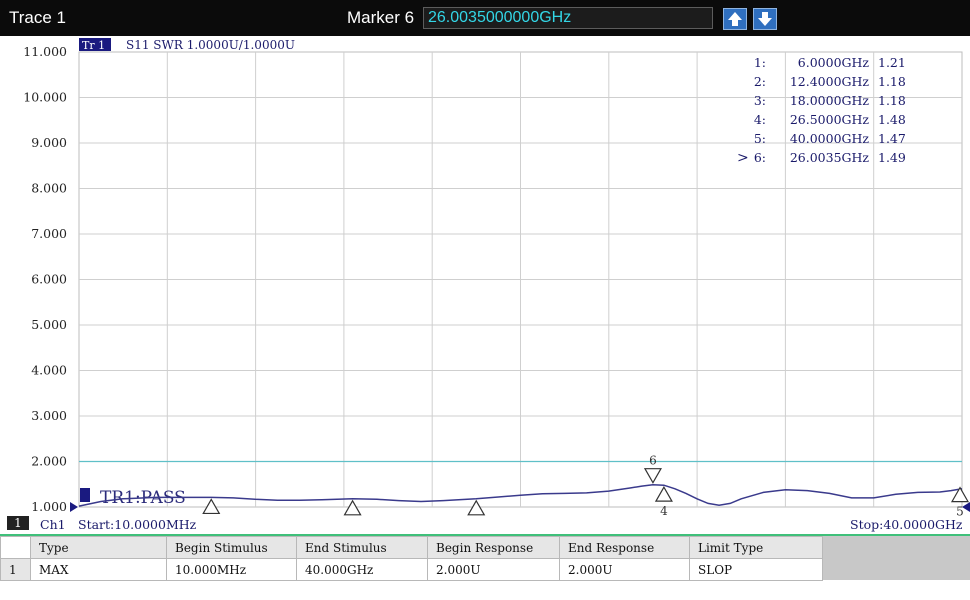 The height and width of the screenshot is (600, 970). Describe the element at coordinates (49, 279) in the screenshot. I see `y-tick-label: 6.000` at that location.